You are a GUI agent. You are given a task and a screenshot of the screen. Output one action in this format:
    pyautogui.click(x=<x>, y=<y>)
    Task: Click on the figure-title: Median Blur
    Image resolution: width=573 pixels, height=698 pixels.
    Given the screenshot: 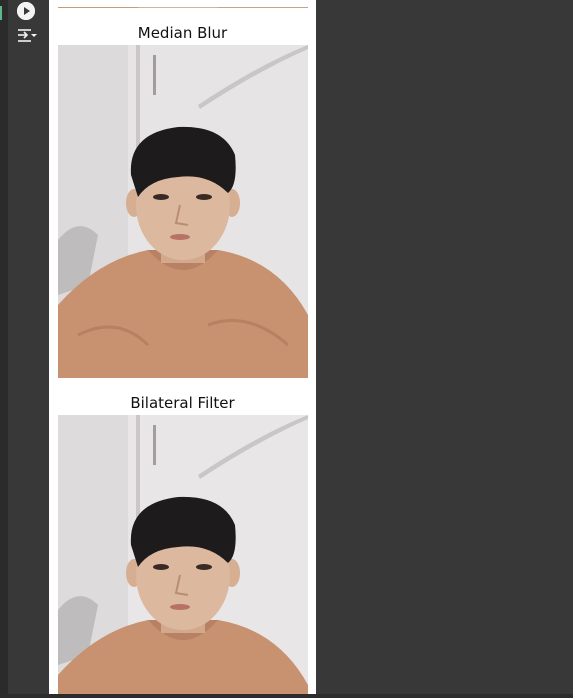 What is the action you would take?
    pyautogui.click(x=182, y=33)
    